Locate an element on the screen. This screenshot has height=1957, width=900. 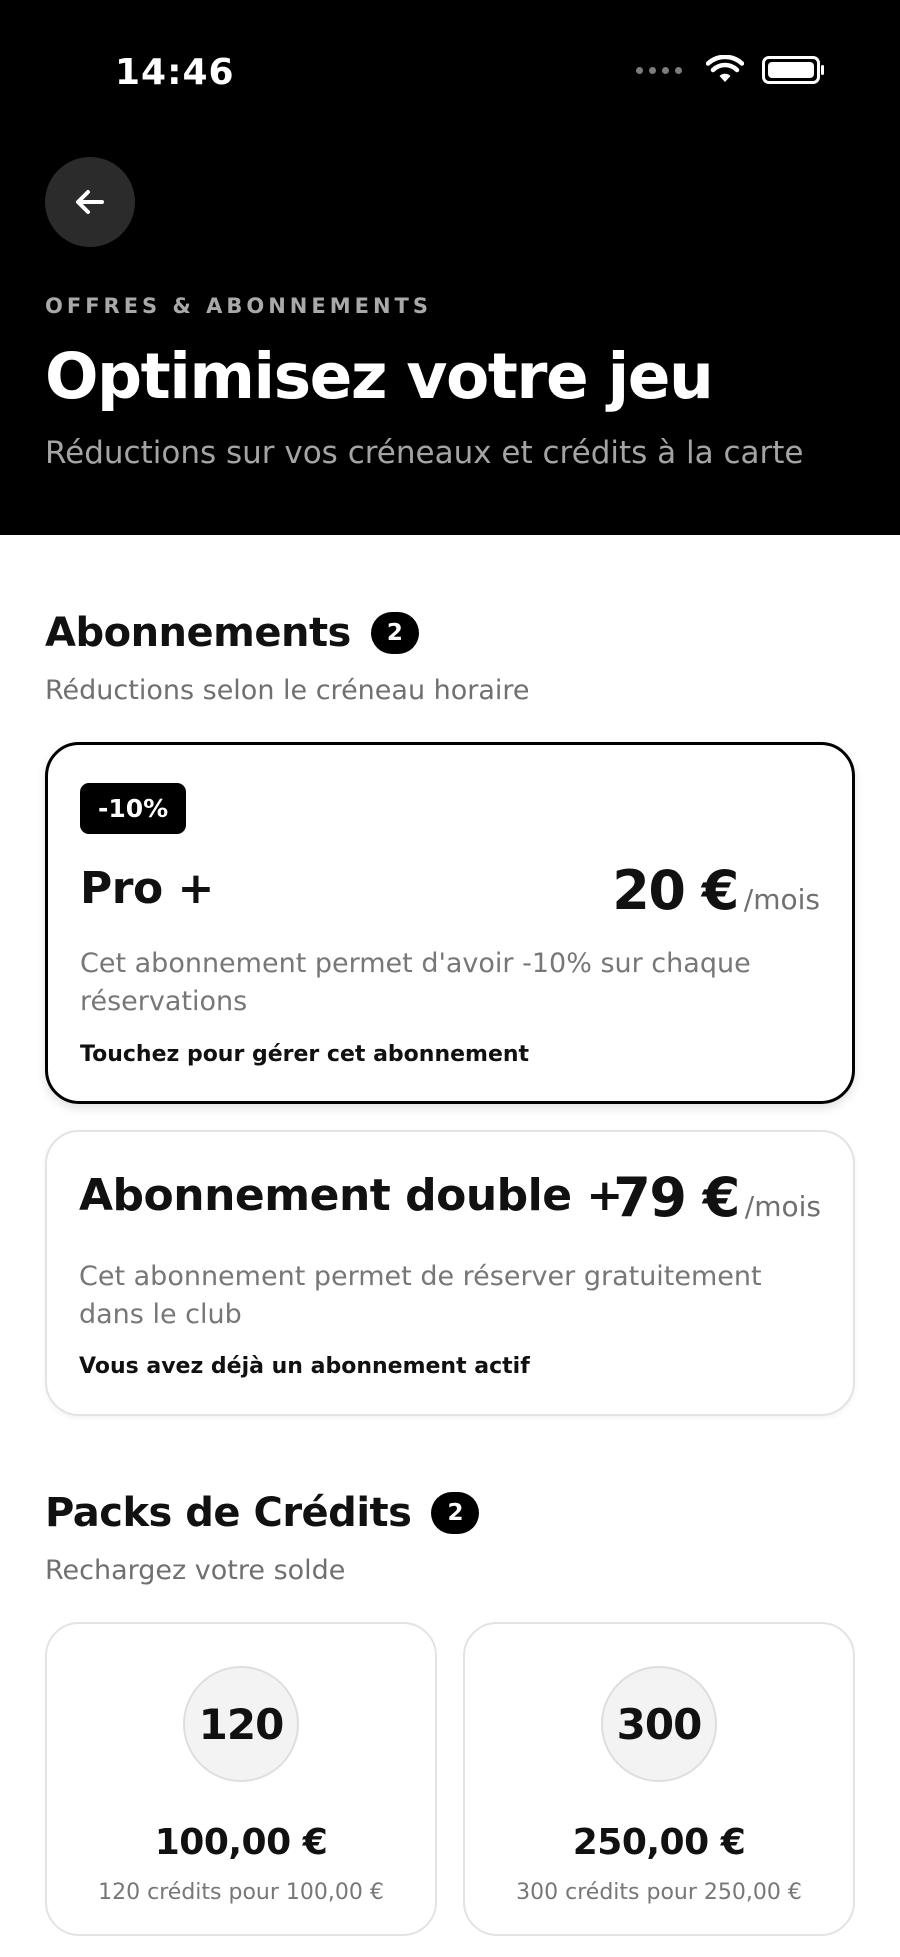
plan-price-amount: 79 € is located at coordinates (676, 1197).